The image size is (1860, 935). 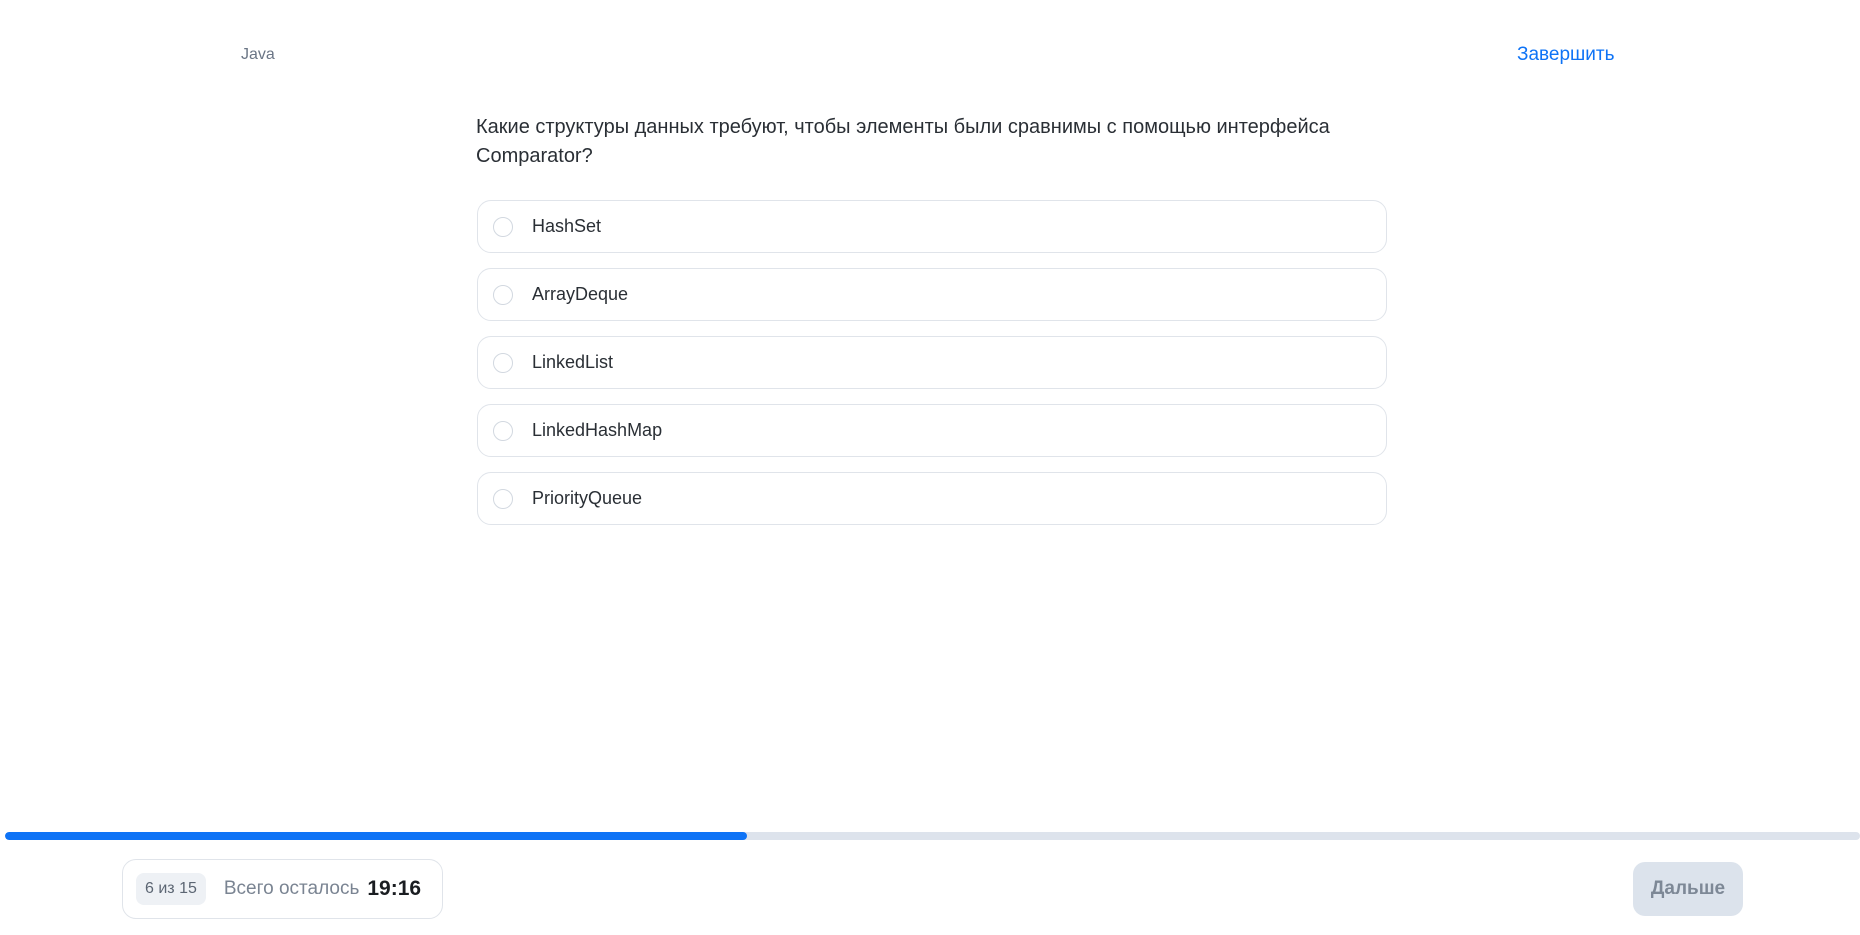 I want to click on answer-option: ArrayDeque, so click(x=932, y=294).